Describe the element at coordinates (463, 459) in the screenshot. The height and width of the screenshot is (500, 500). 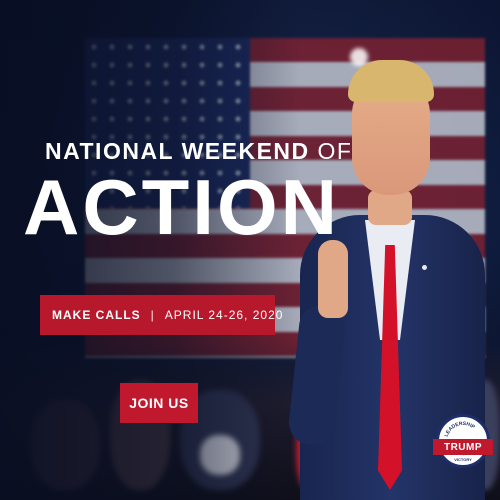
I see `badge-subtext: VICTORY` at that location.